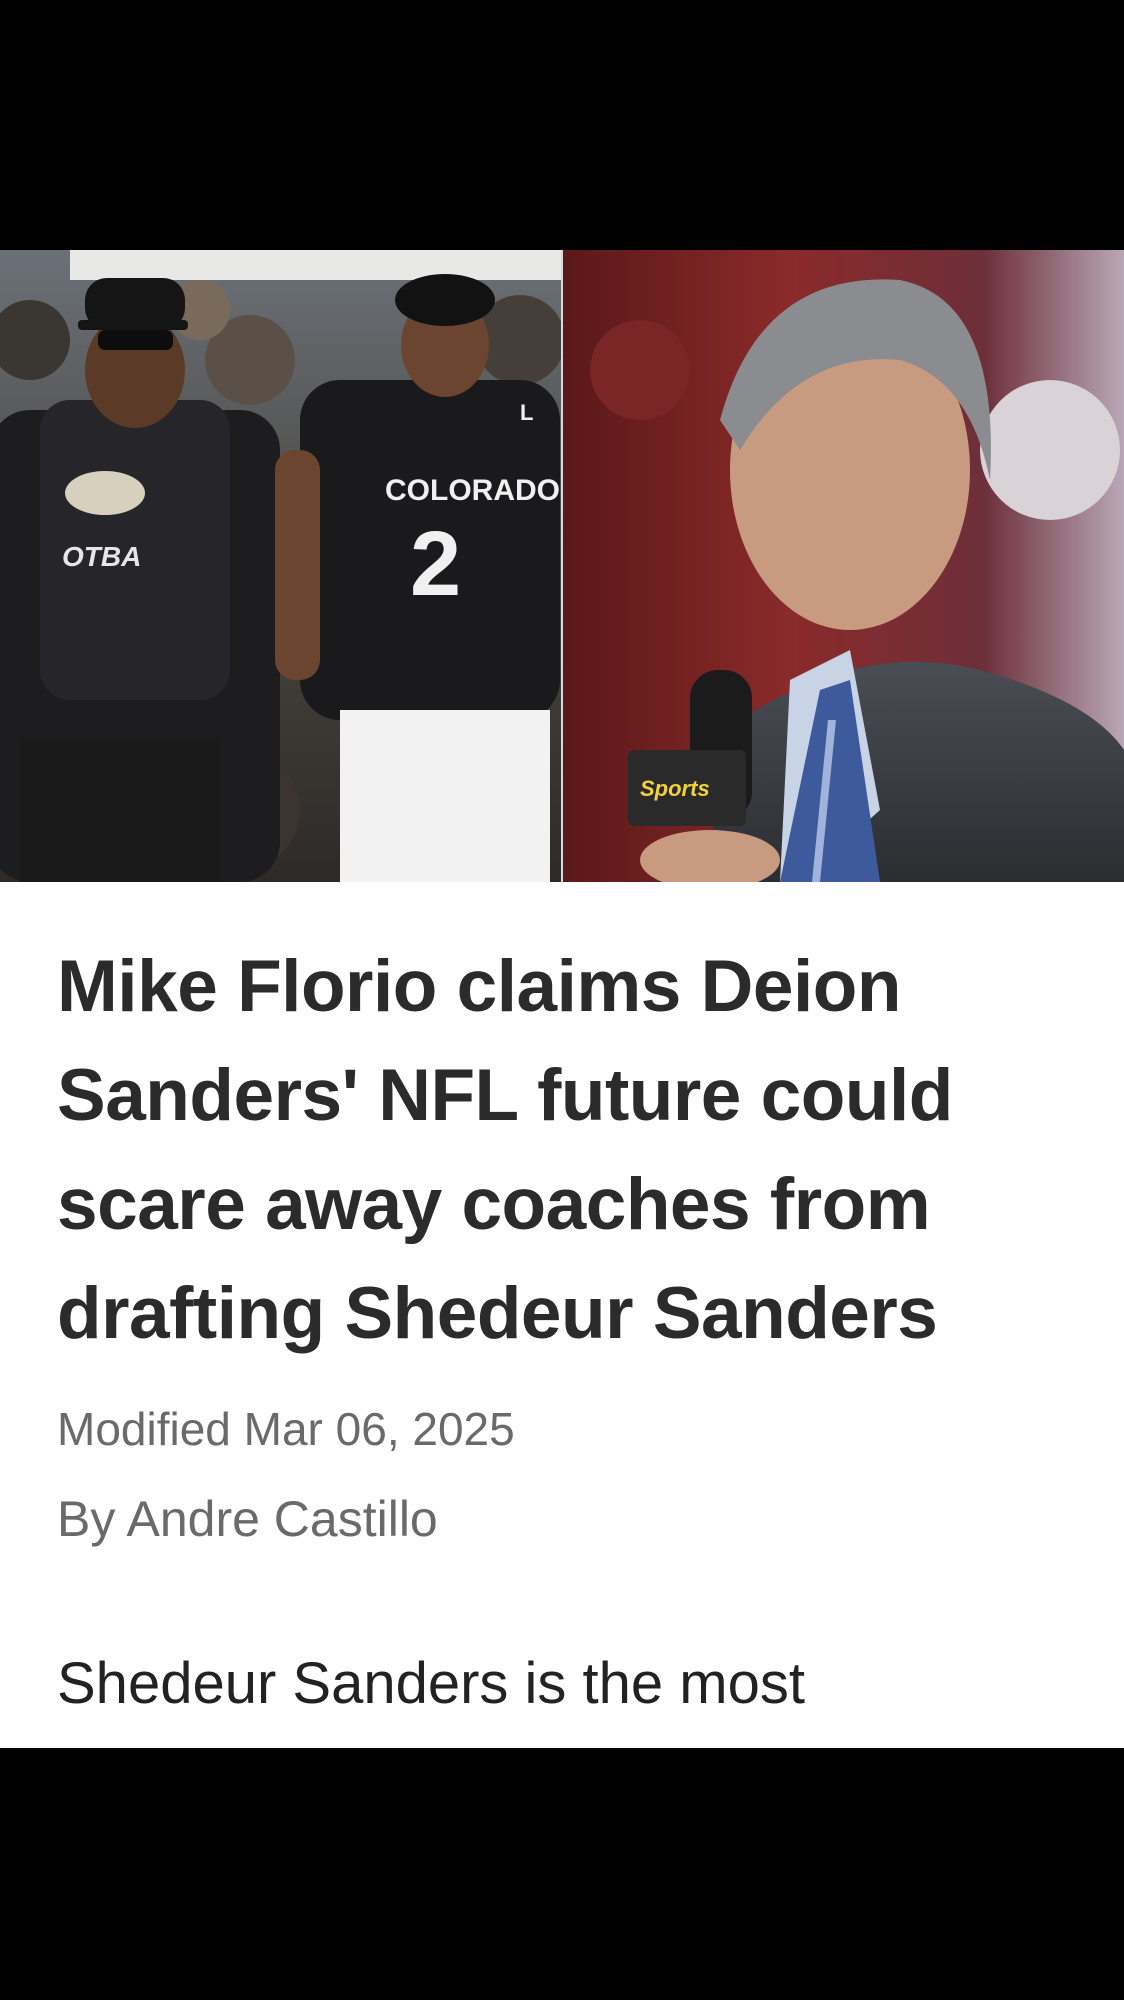 This screenshot has width=1124, height=2000. I want to click on bottom-letterbox, so click(562, 1874).